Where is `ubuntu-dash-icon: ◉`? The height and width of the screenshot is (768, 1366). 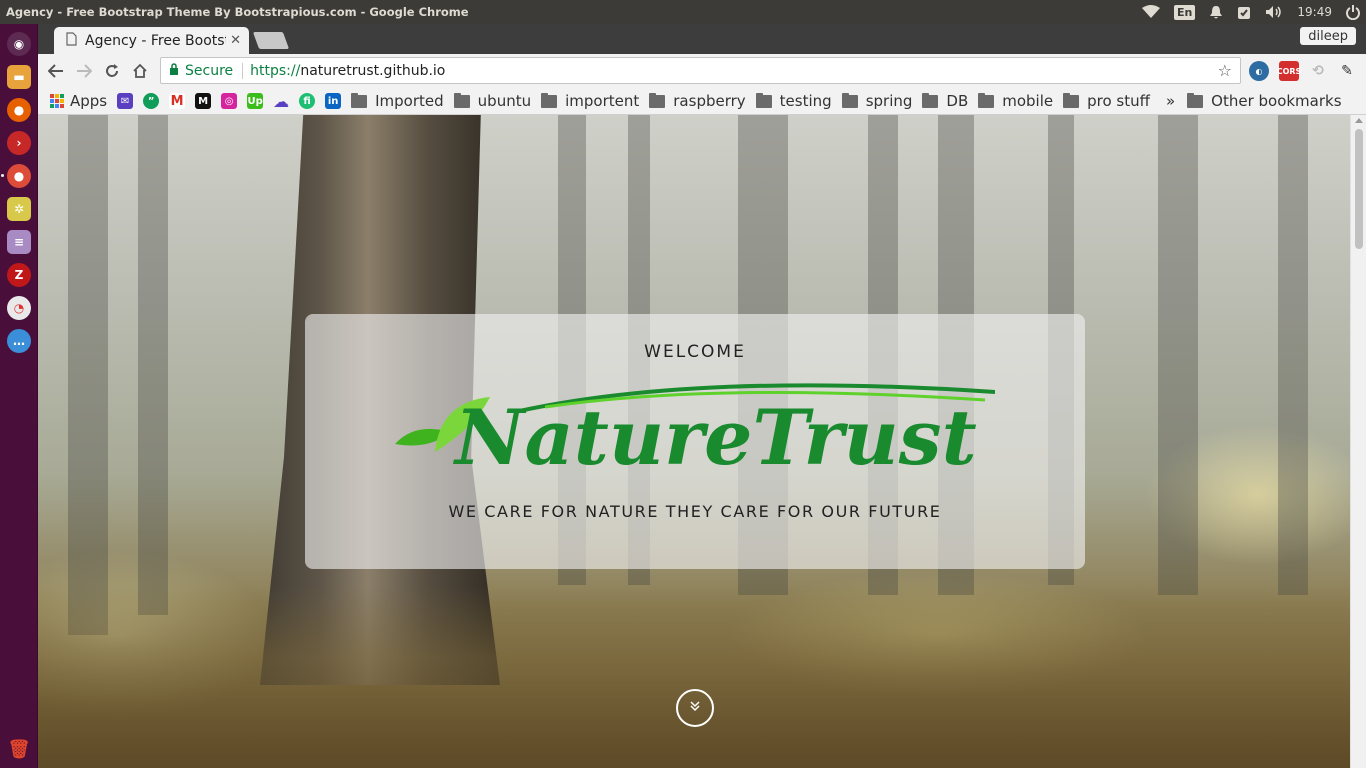 ubuntu-dash-icon: ◉ is located at coordinates (19, 44).